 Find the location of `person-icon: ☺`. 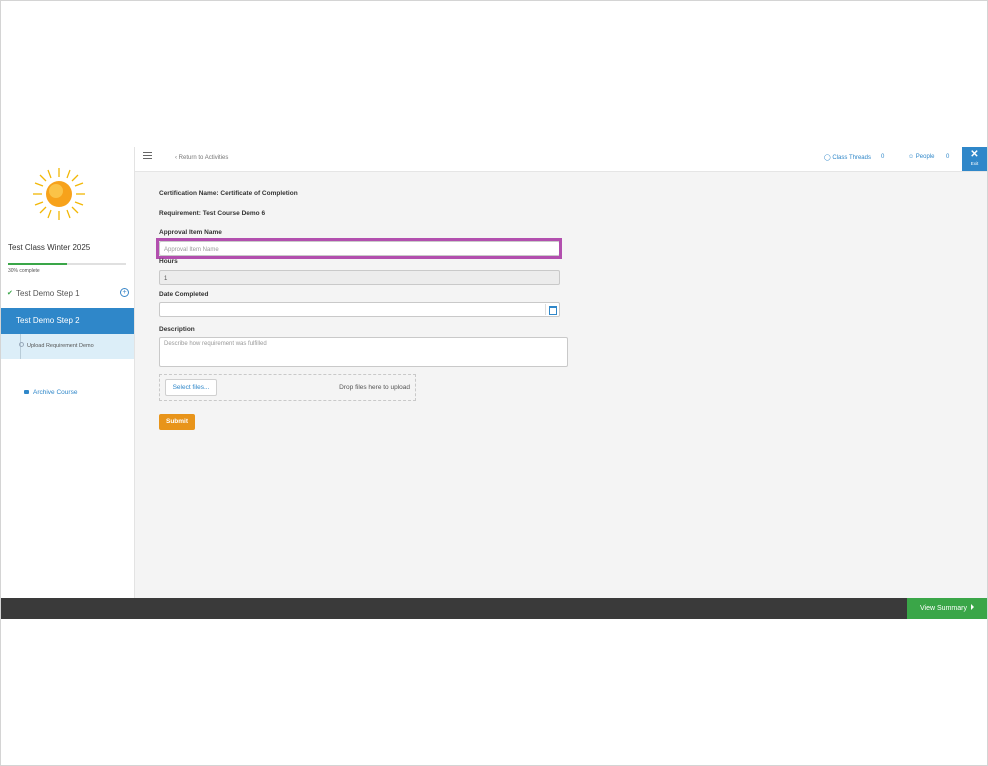

person-icon: ☺ is located at coordinates (912, 157).